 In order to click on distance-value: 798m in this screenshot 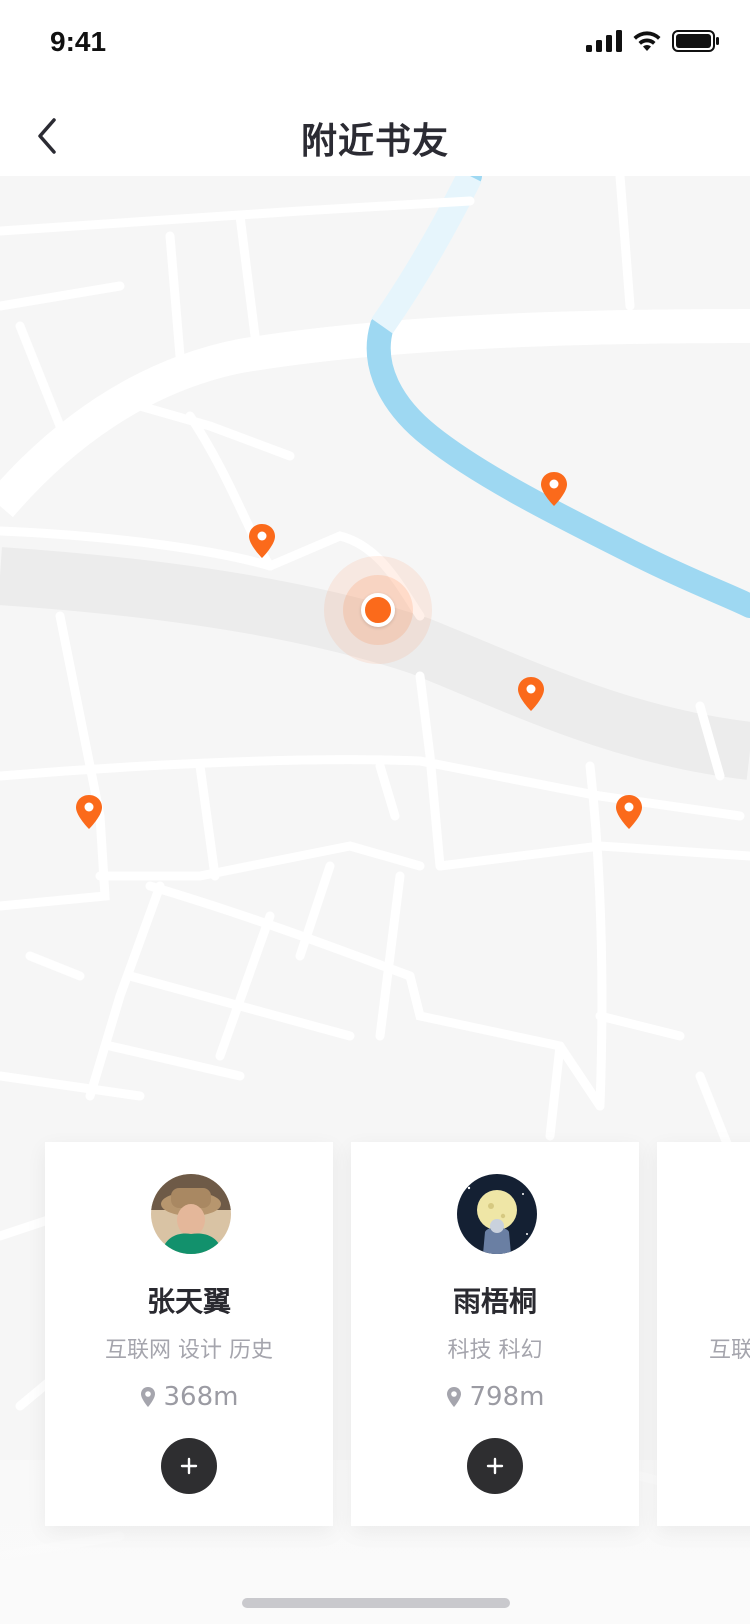, I will do `click(507, 1397)`.